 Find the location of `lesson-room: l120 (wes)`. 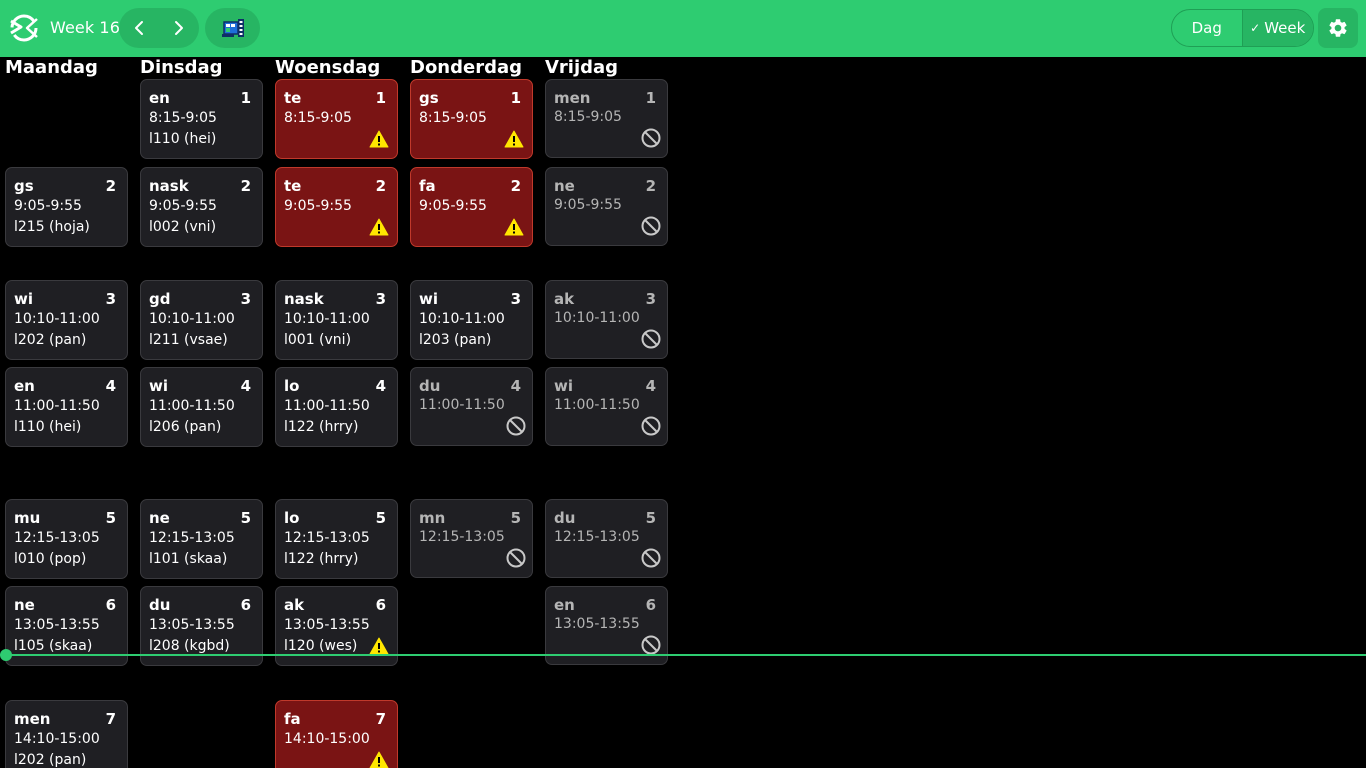

lesson-room: l120 (wes) is located at coordinates (321, 646).